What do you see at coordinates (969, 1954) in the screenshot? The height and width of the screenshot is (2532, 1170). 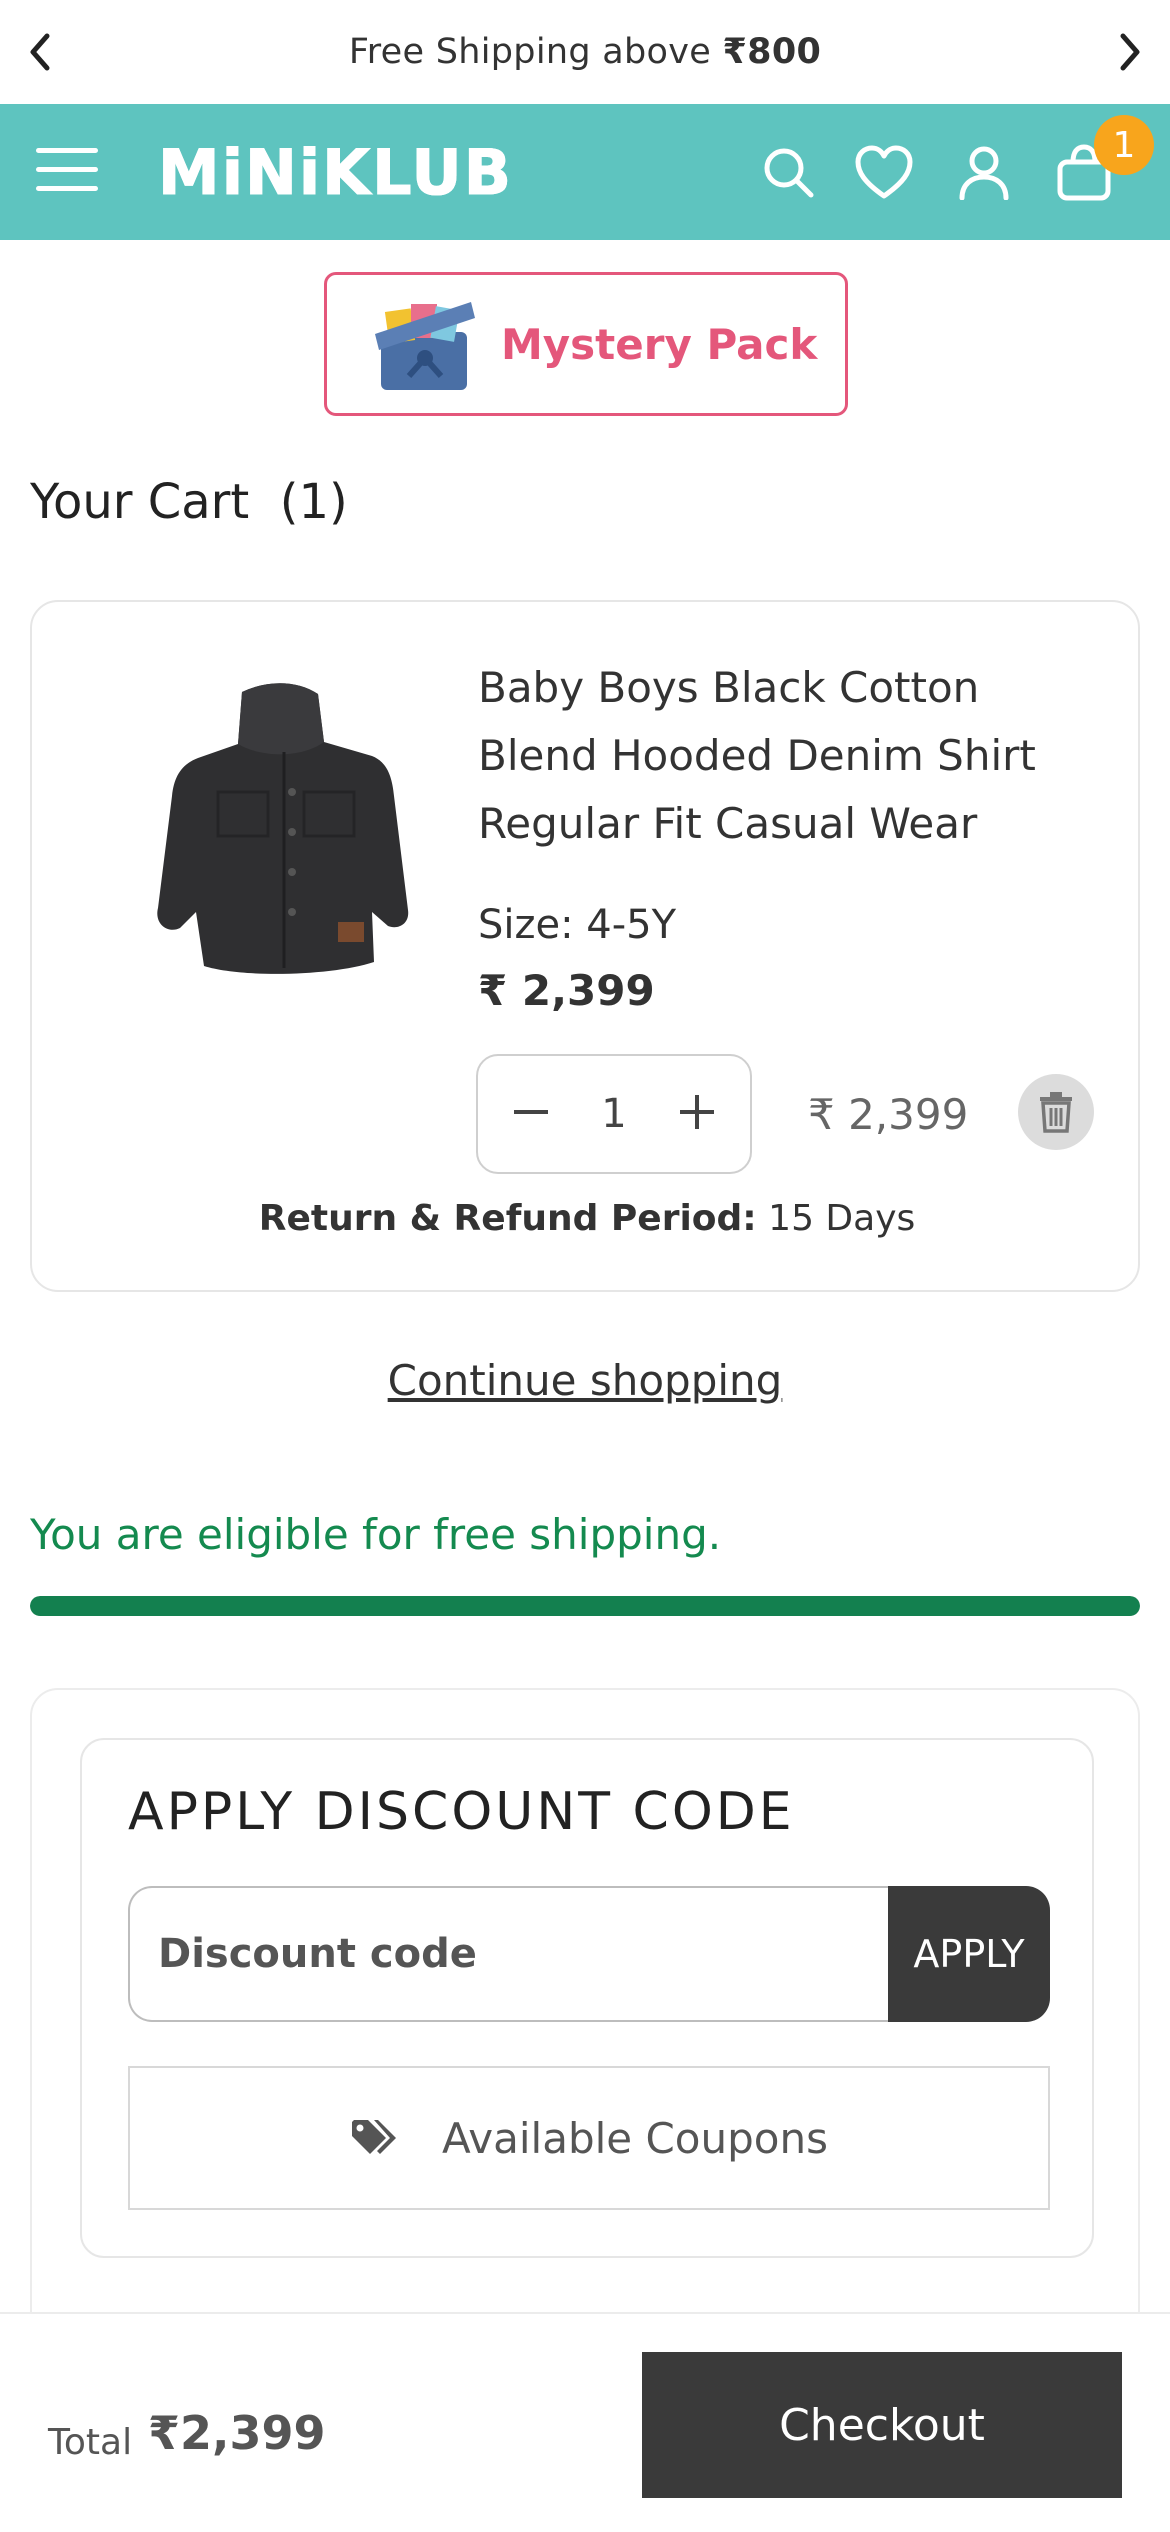 I see `apply-discount-button: APPLY` at bounding box center [969, 1954].